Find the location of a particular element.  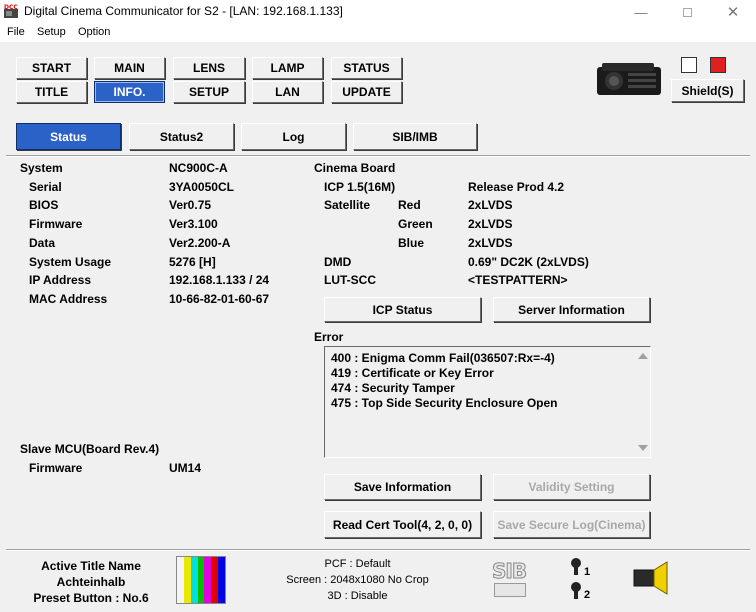

serial-label: Serial is located at coordinates (45, 187).